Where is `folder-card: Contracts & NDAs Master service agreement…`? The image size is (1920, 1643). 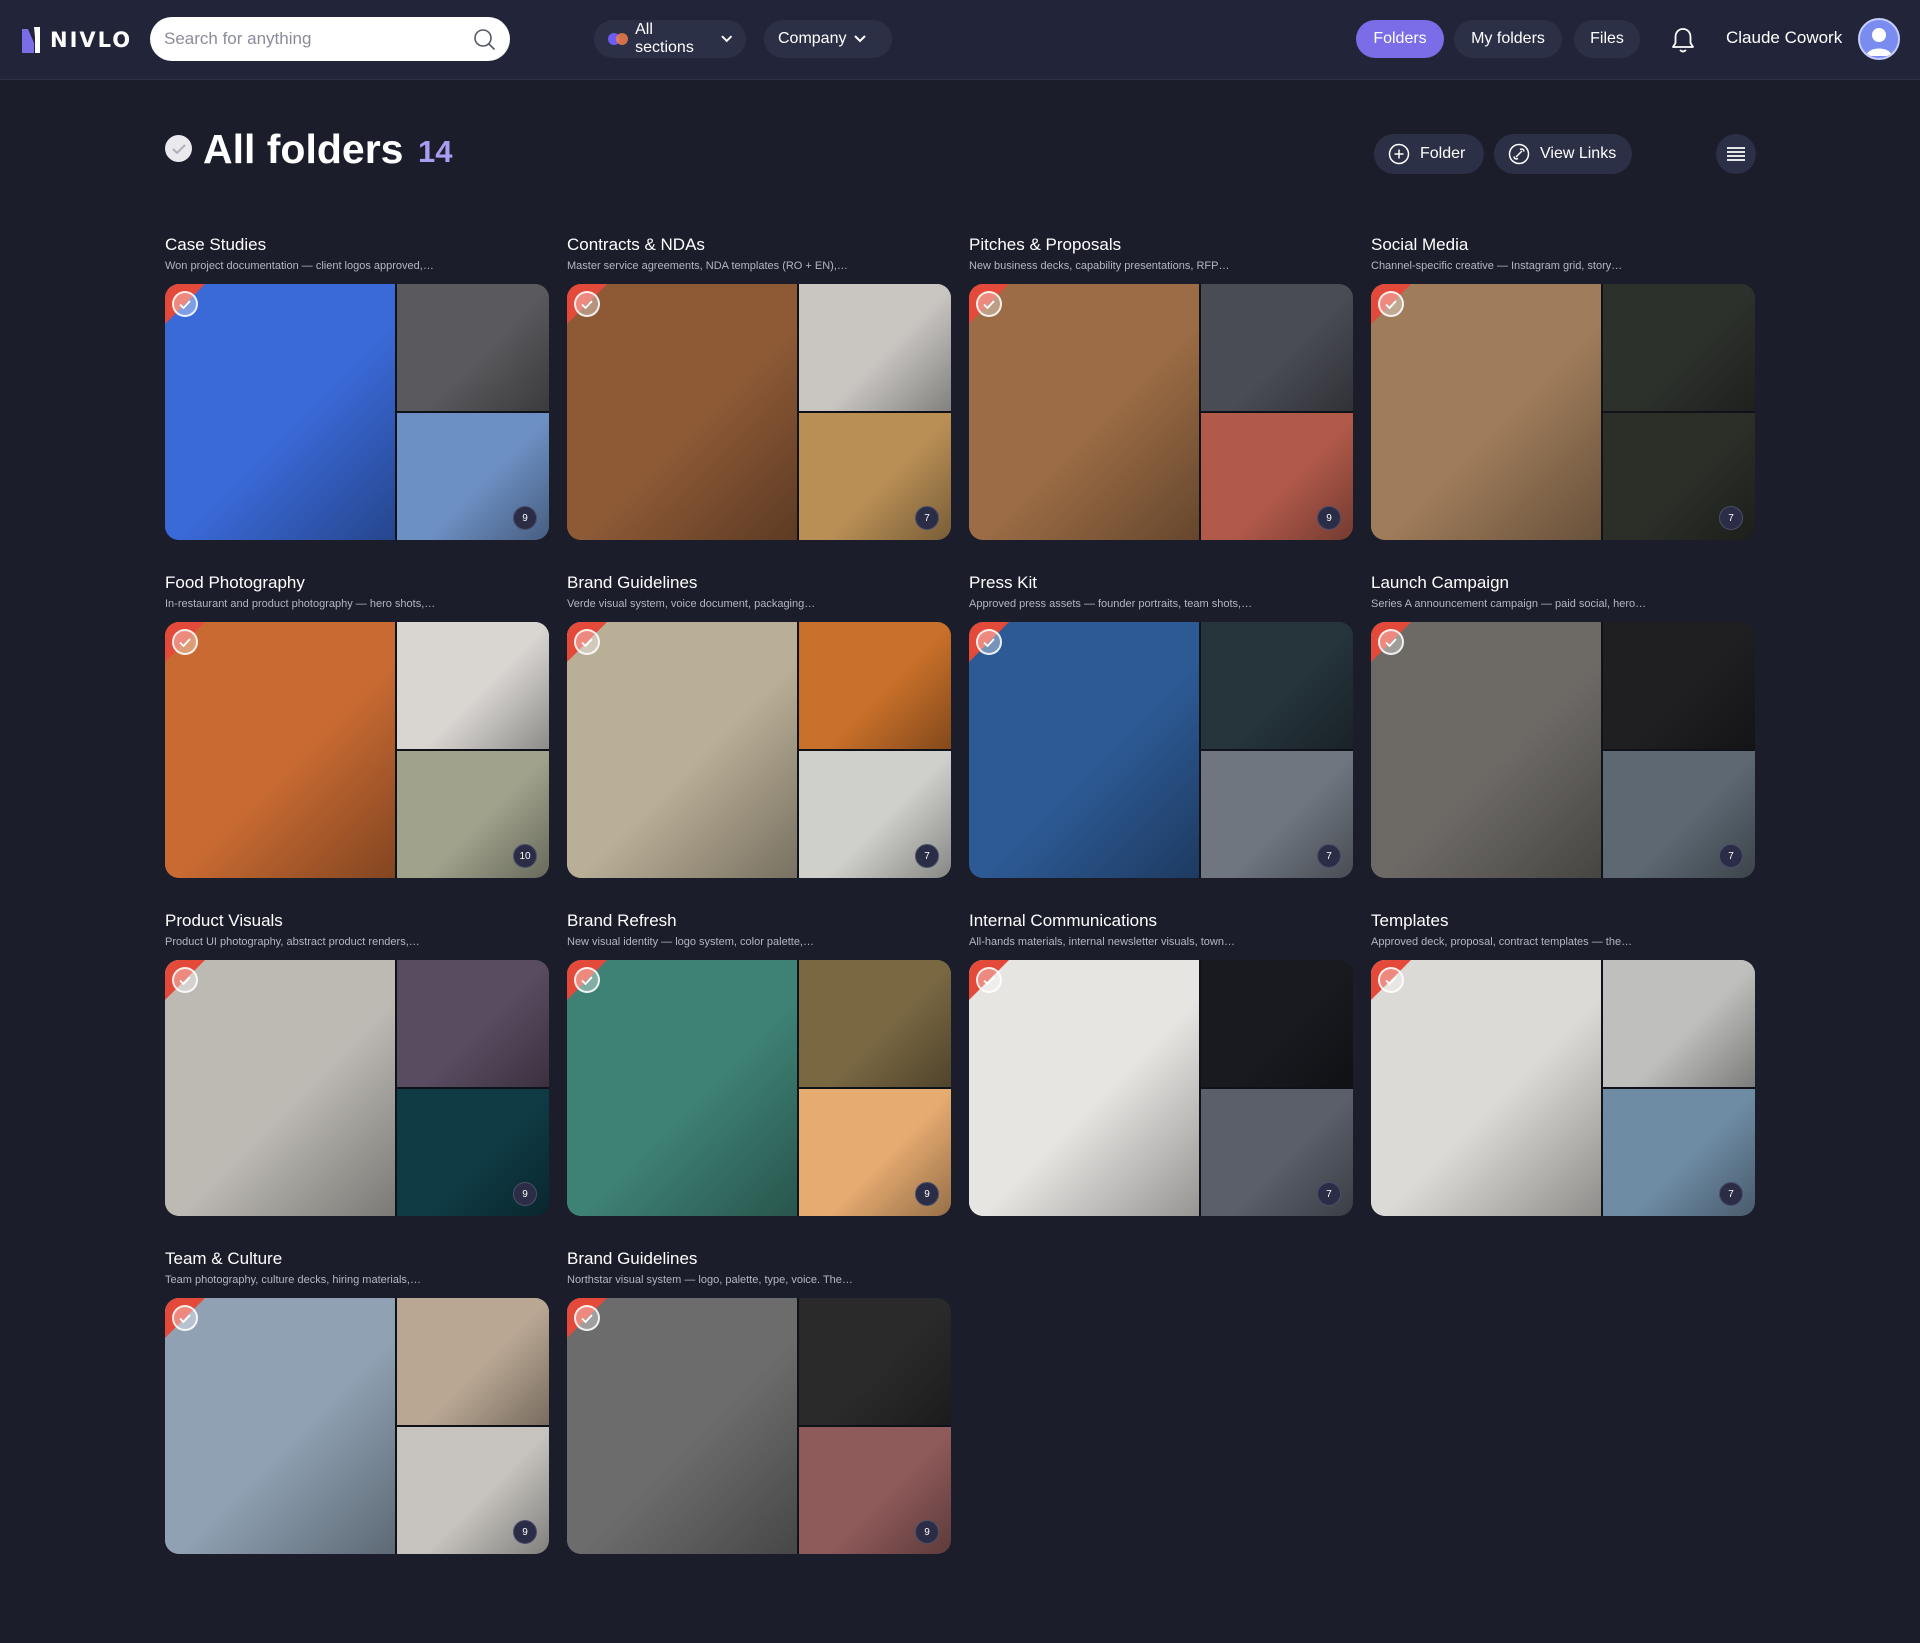 folder-card: Contracts & NDAs Master service agreement… is located at coordinates (759, 387).